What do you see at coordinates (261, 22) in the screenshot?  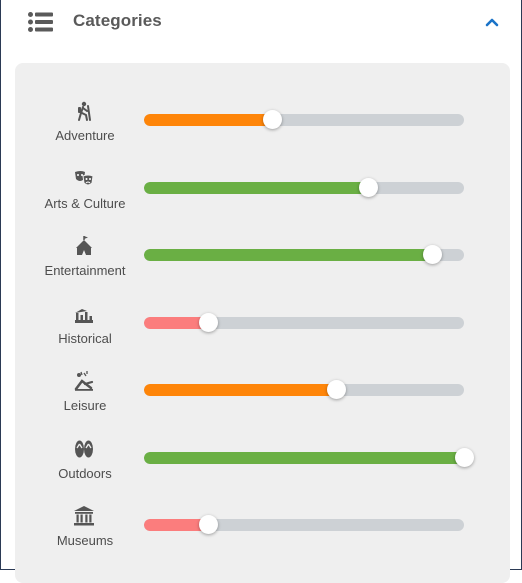 I see `categories-header: Categories` at bounding box center [261, 22].